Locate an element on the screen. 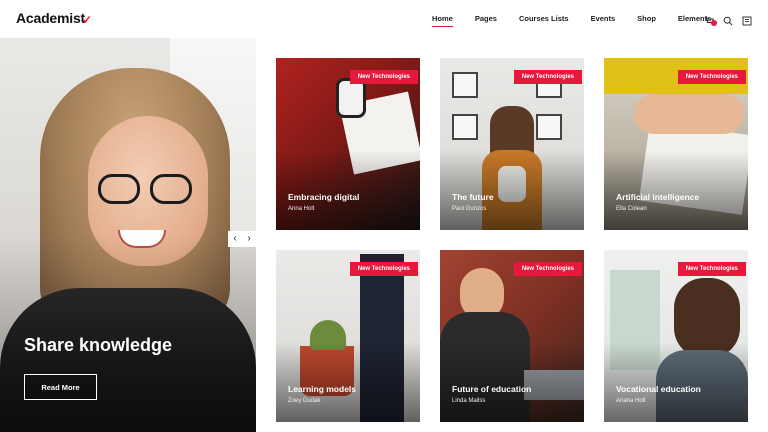 This screenshot has width=768, height=432. card-author: Zoey Dudak is located at coordinates (304, 401).